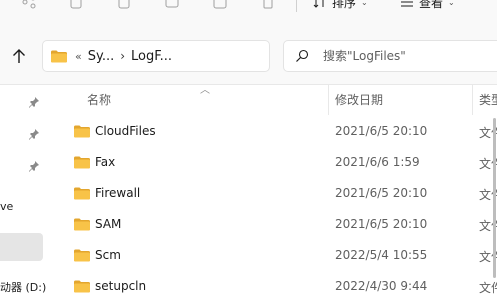 This screenshot has height=302, width=497. Describe the element at coordinates (268, 5) in the screenshot. I see `delete-icon` at that location.